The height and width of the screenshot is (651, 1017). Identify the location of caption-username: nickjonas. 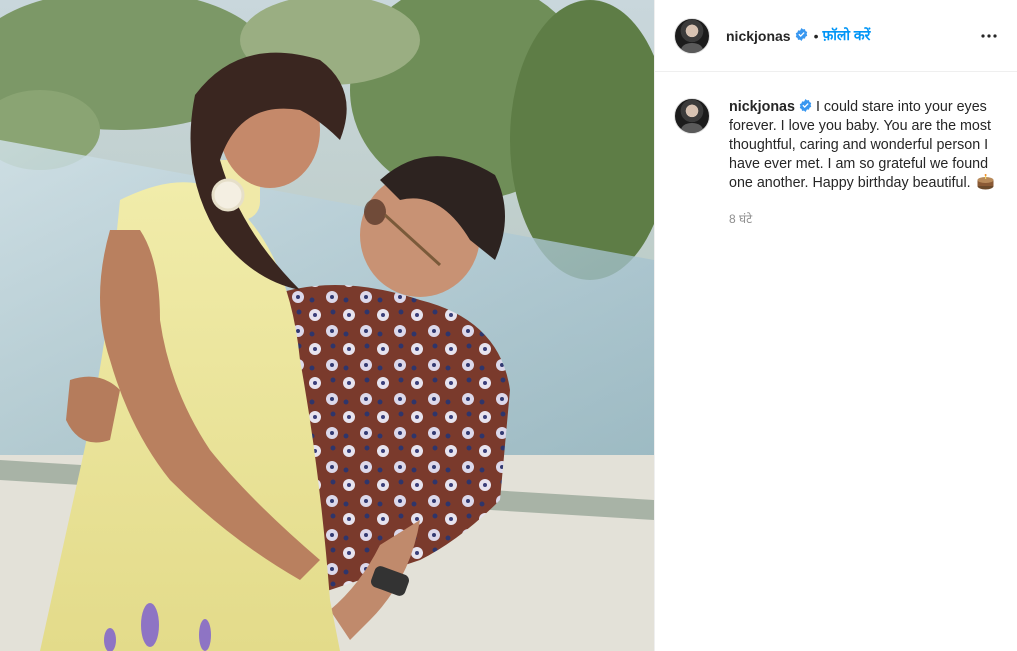
(762, 107).